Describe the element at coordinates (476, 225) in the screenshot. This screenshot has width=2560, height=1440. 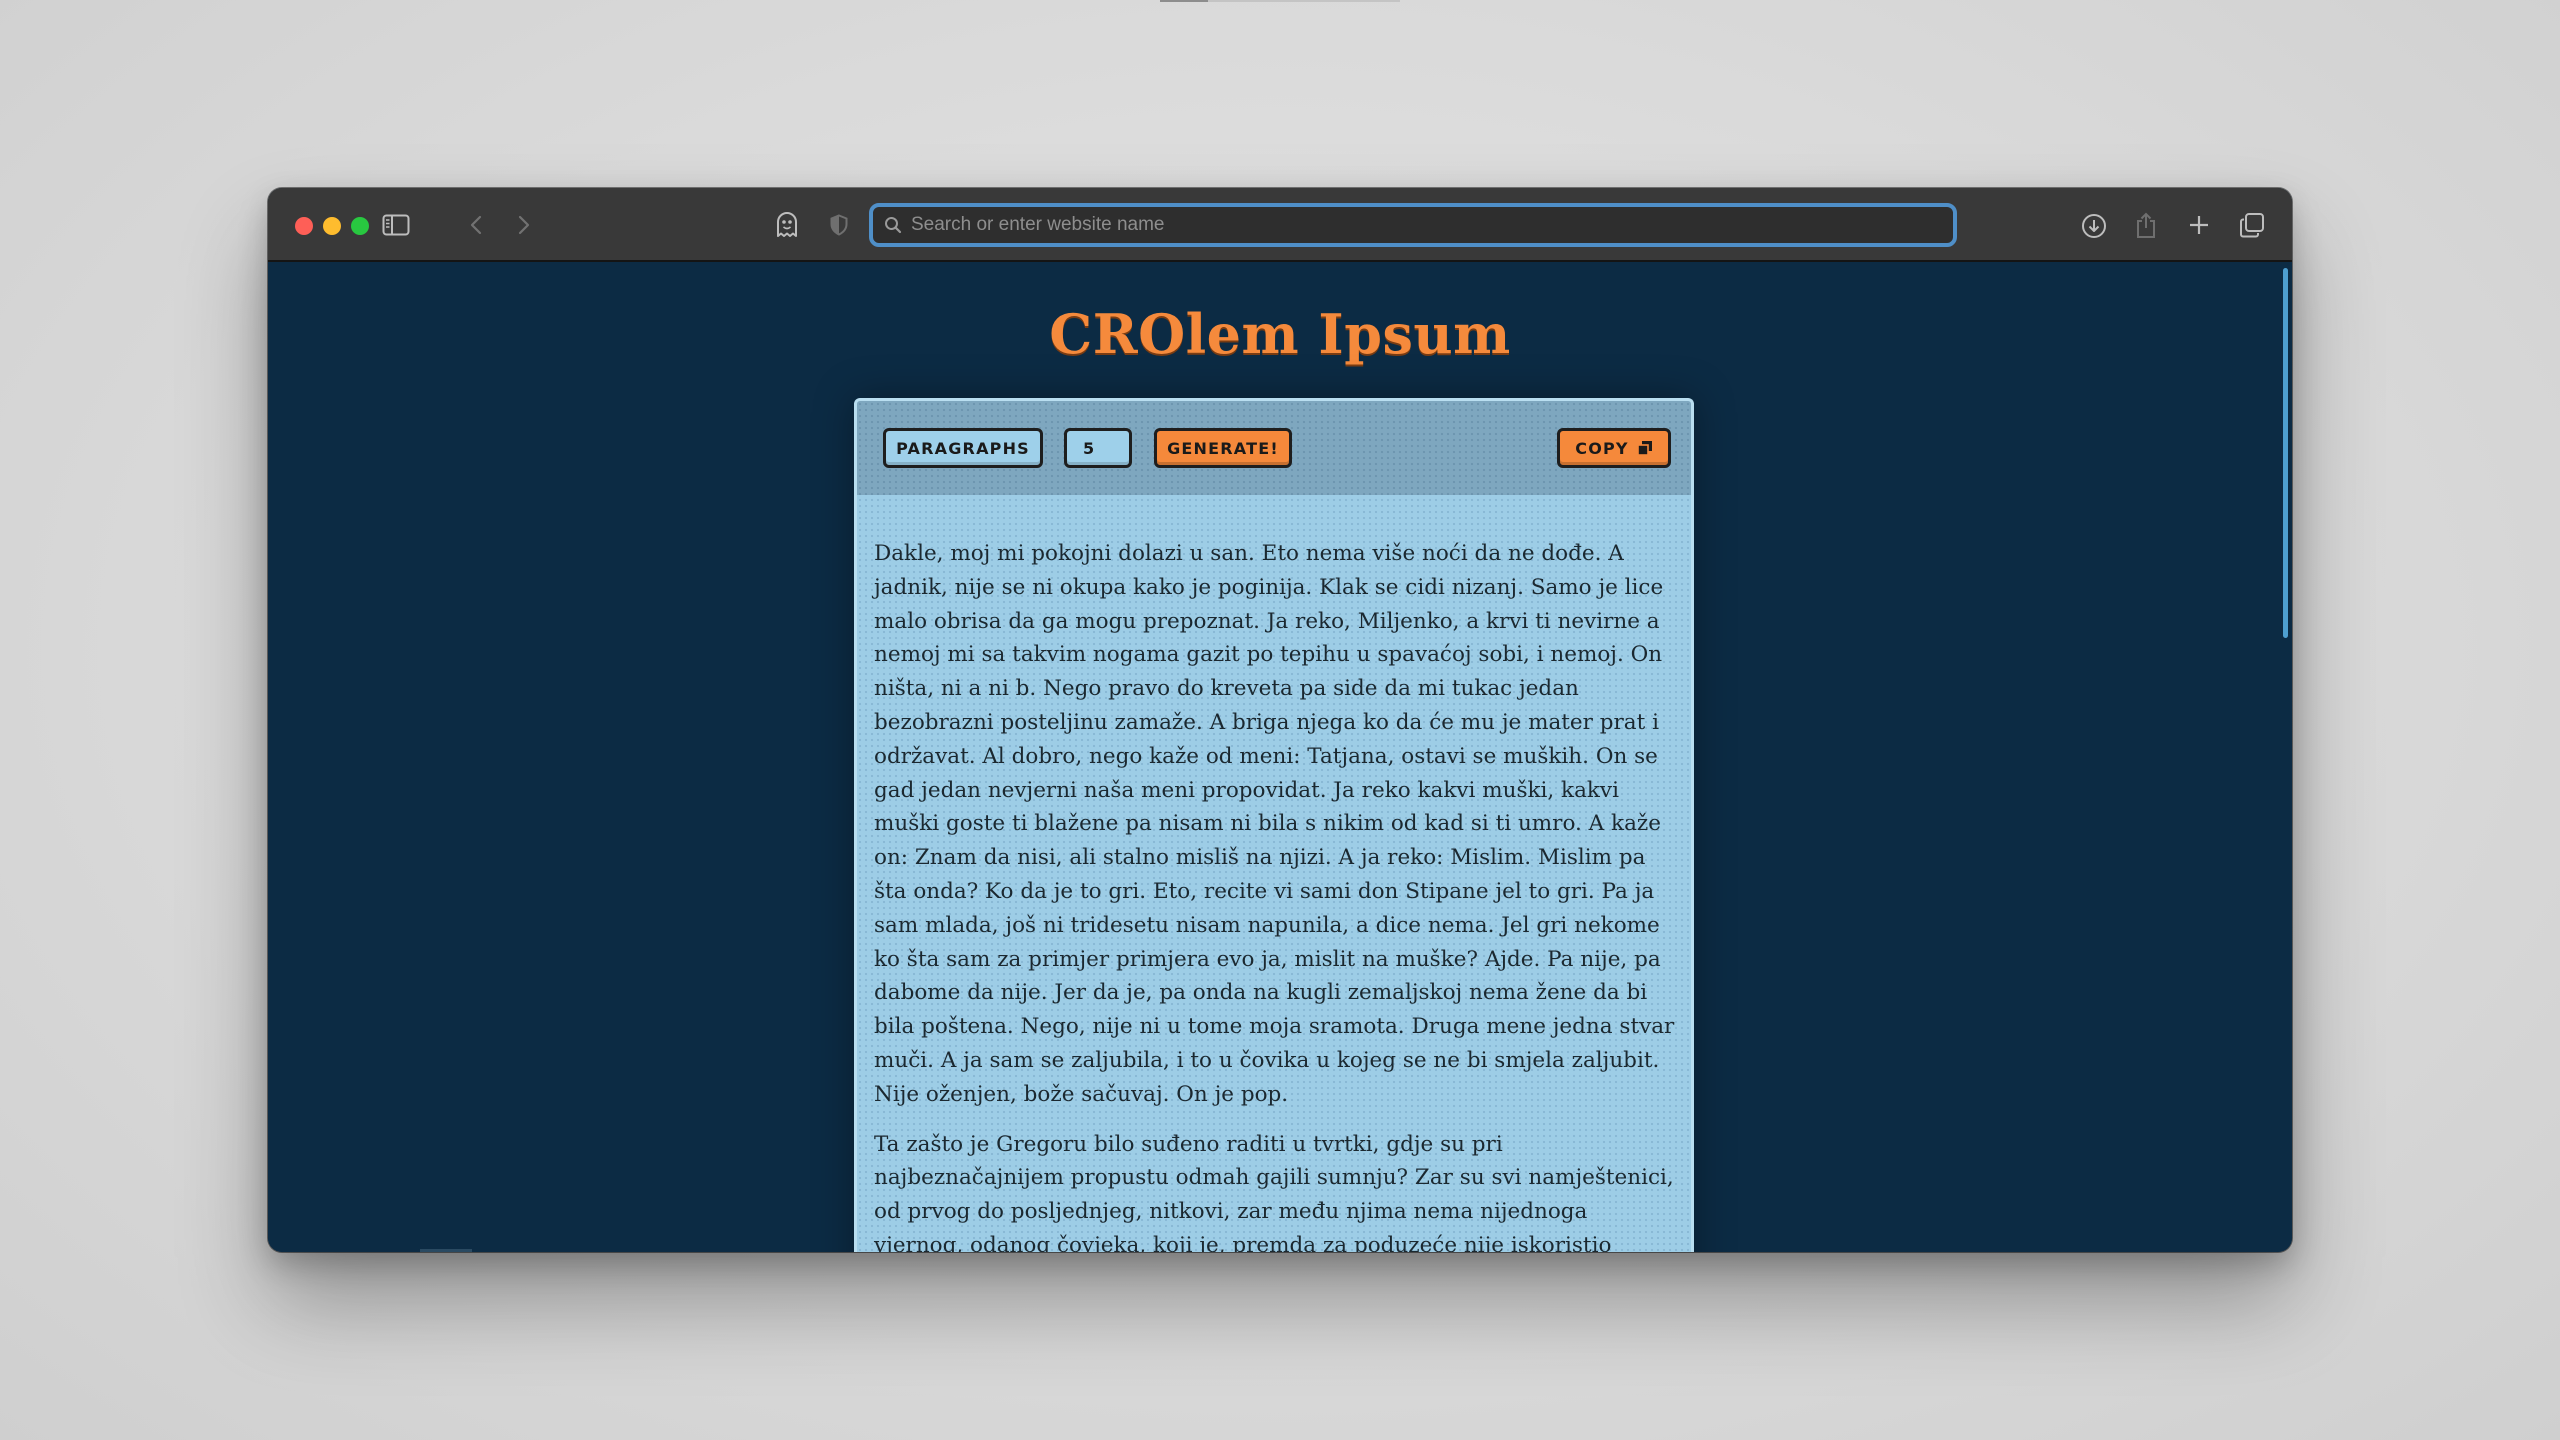
I see `back-arrow-icon` at that location.